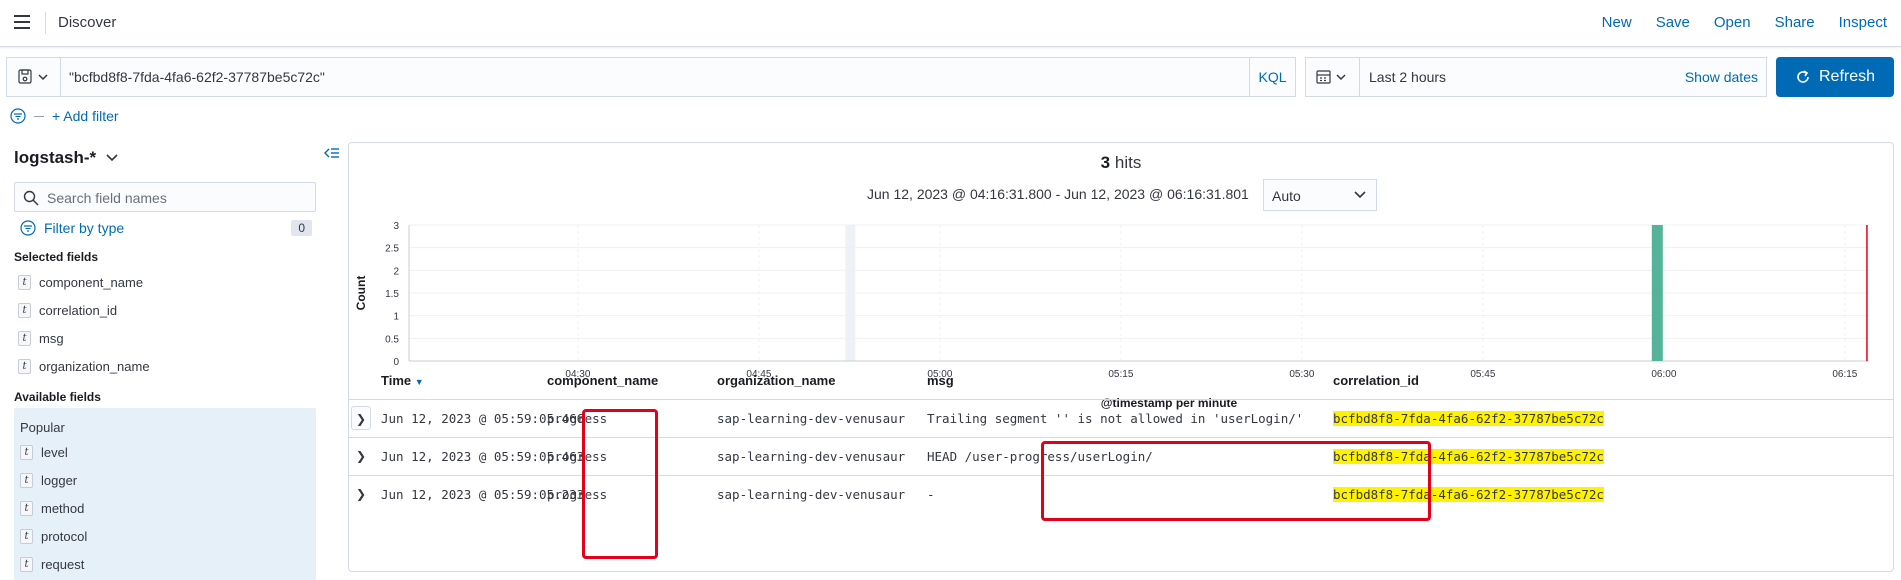 Image resolution: width=1901 pixels, height=580 pixels. Describe the element at coordinates (1320, 195) in the screenshot. I see `interval-select: Auto` at that location.